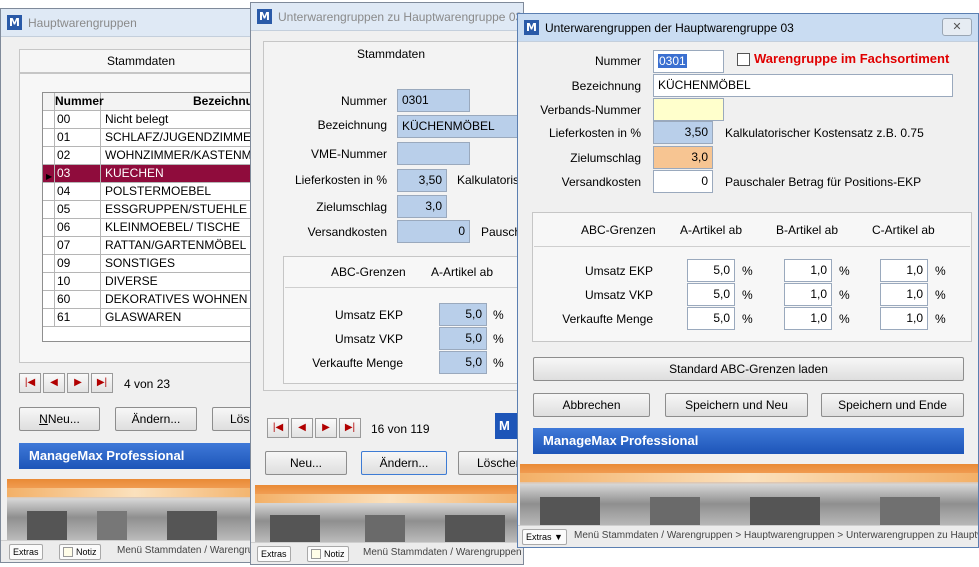 The image size is (979, 567). I want to click on table-header: Nummer Bezeichnu, so click(152, 102).